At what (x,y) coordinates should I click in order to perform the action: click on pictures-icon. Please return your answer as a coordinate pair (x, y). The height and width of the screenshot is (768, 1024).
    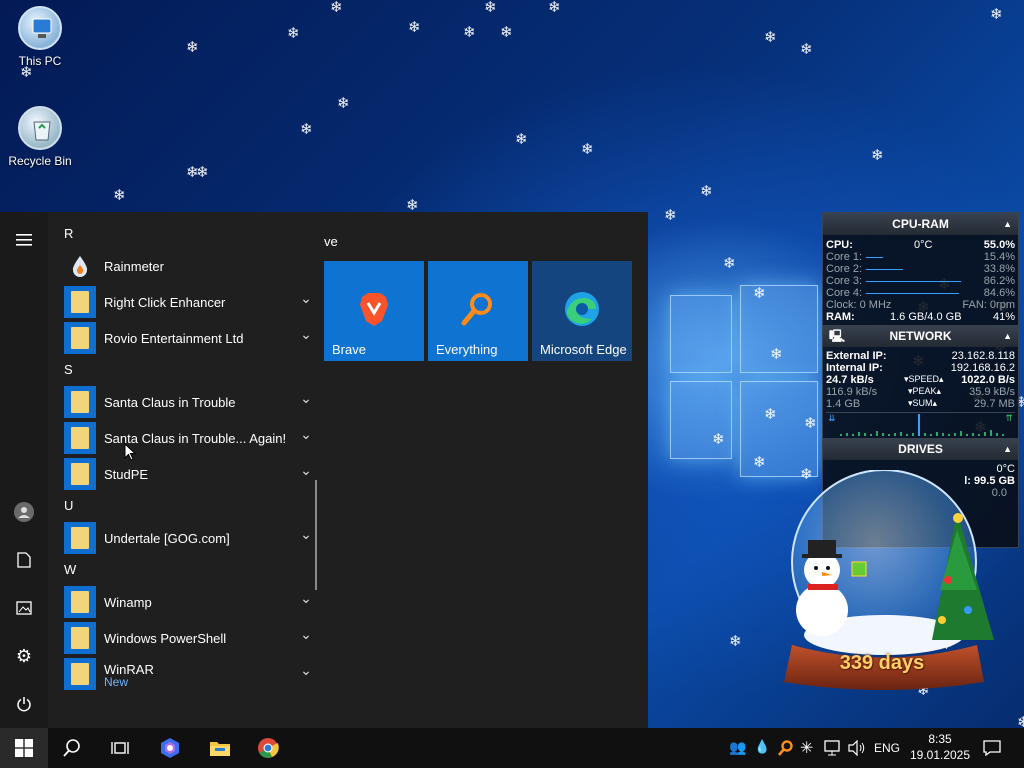
    Looking at the image, I should click on (24, 608).